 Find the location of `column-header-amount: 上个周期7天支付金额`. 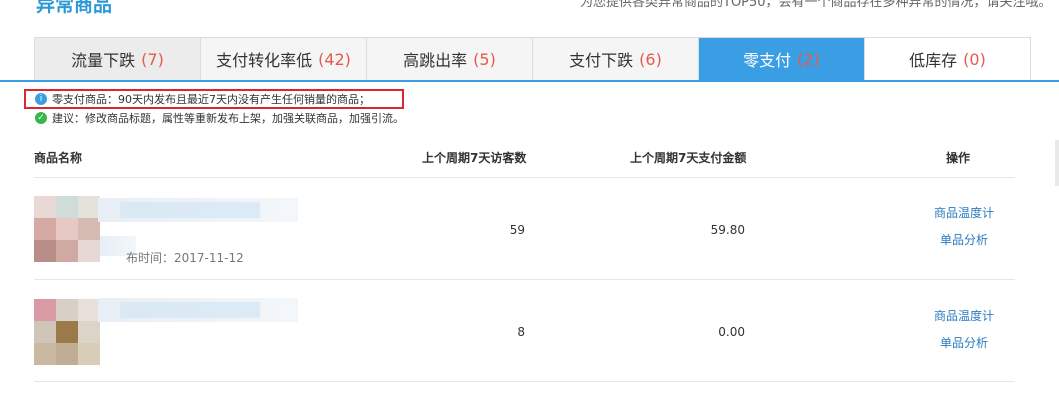

column-header-amount: 上个周期7天支付金额 is located at coordinates (688, 158).